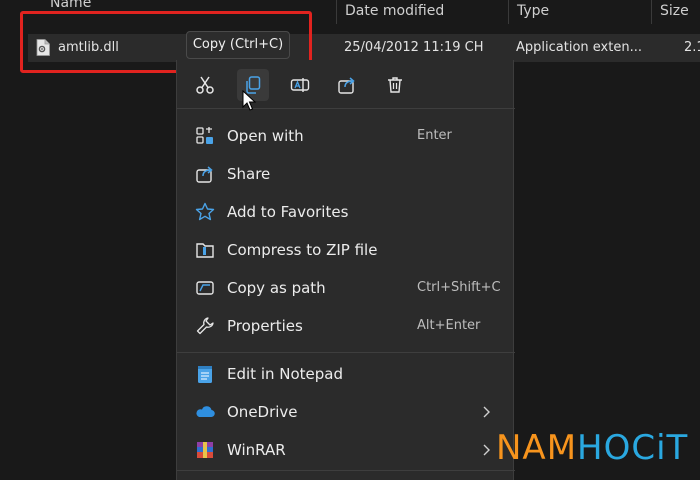  What do you see at coordinates (205, 326) in the screenshot?
I see `wrench-icon` at bounding box center [205, 326].